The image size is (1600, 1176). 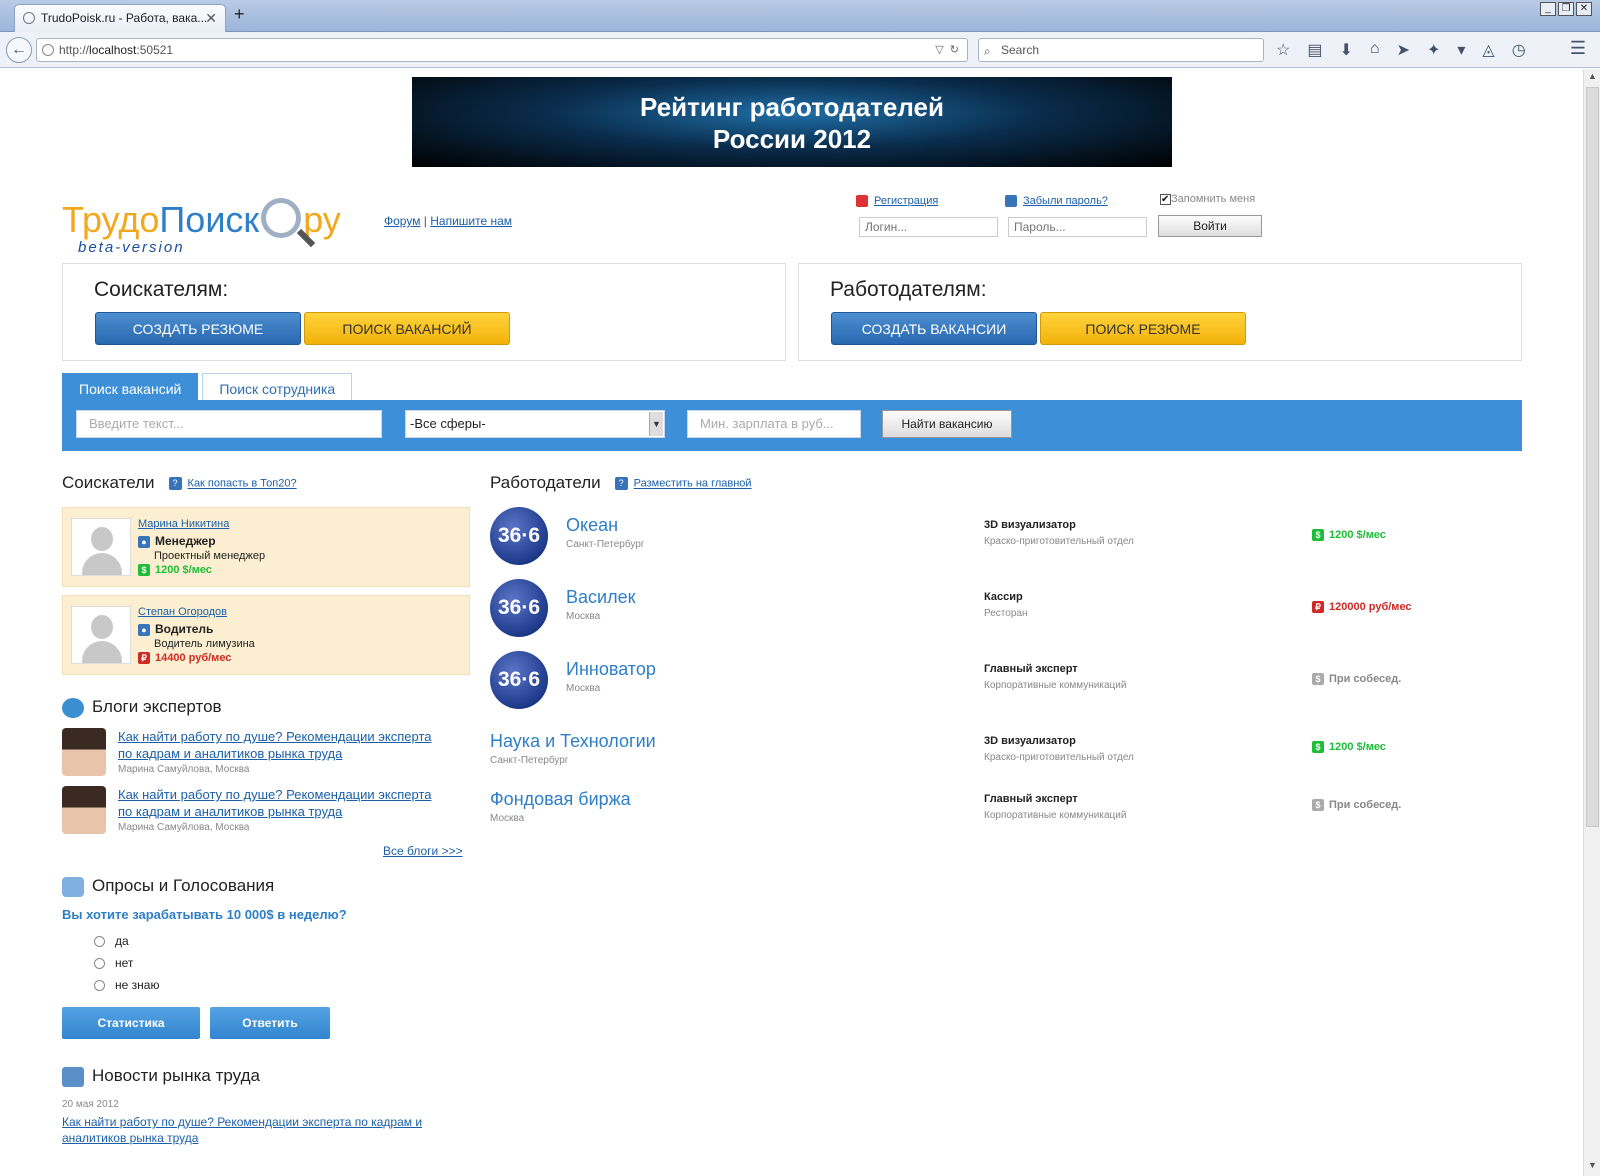 I want to click on search-resumes-button: ПОИСК РЕЗЮМЕ, so click(x=1143, y=328).